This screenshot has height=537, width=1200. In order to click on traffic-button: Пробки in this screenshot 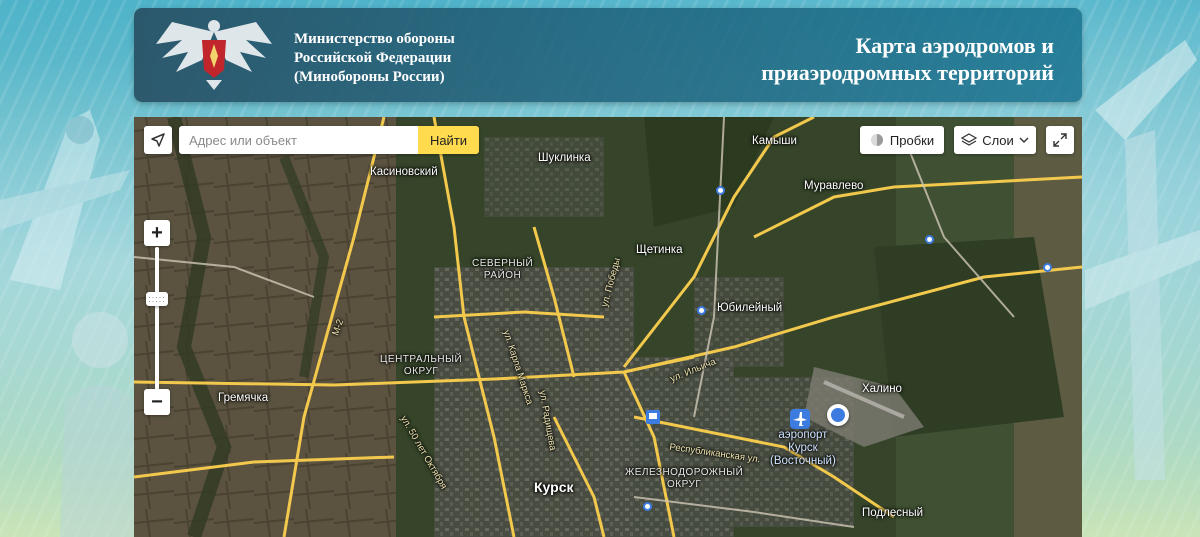, I will do `click(902, 140)`.